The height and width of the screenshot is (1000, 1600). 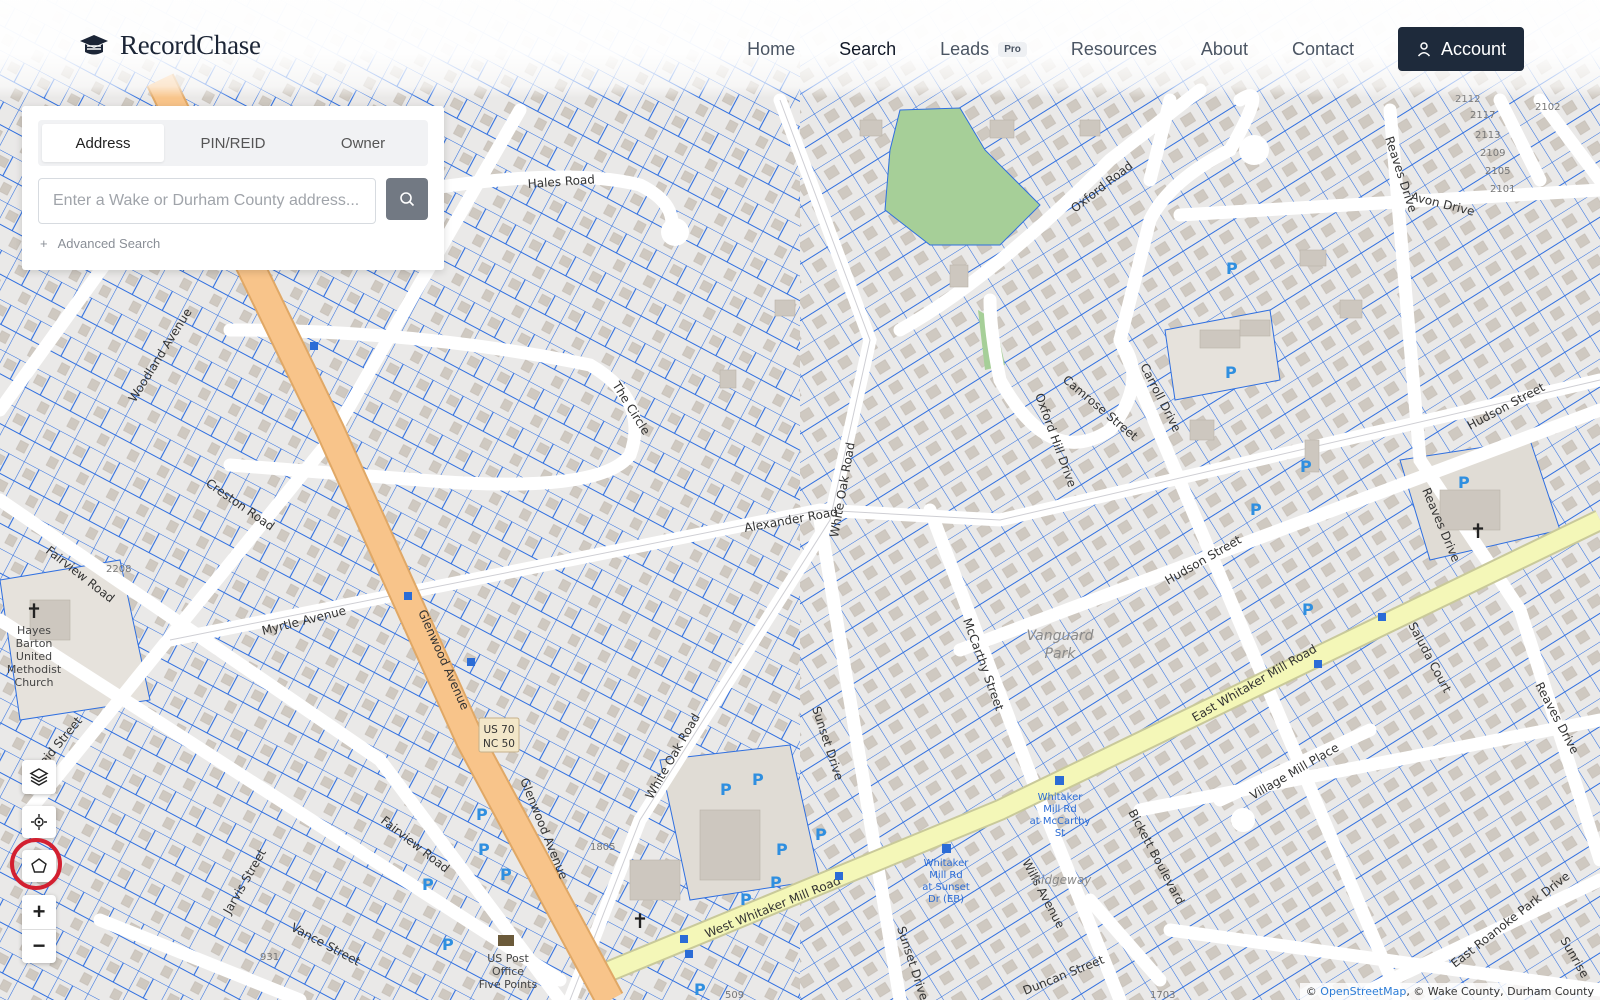 I want to click on locate-button, so click(x=39, y=822).